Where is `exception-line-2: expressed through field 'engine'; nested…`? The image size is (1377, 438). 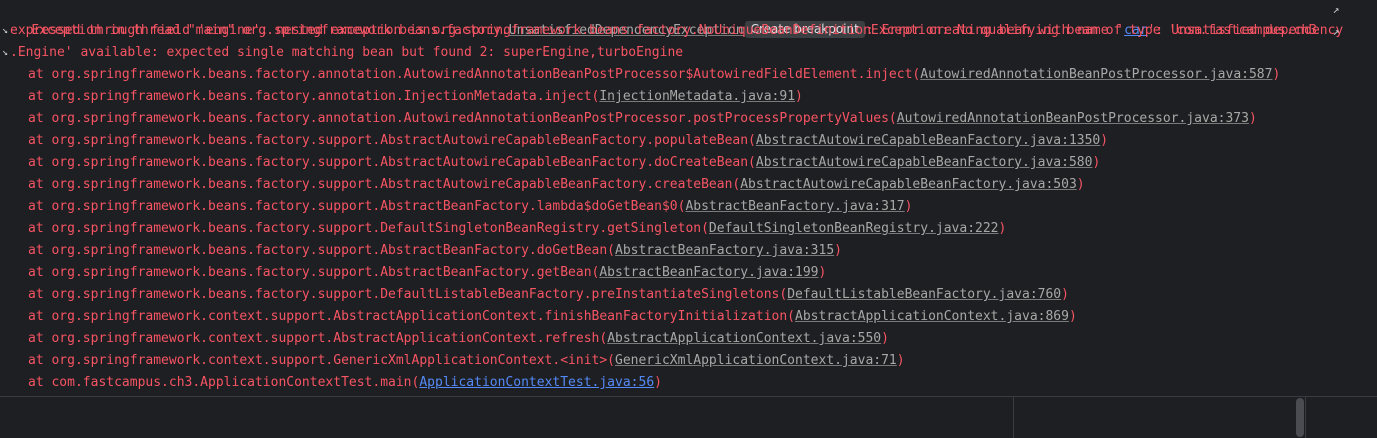 exception-line-2: expressed through field 'engine'; nested… is located at coordinates (664, 30).